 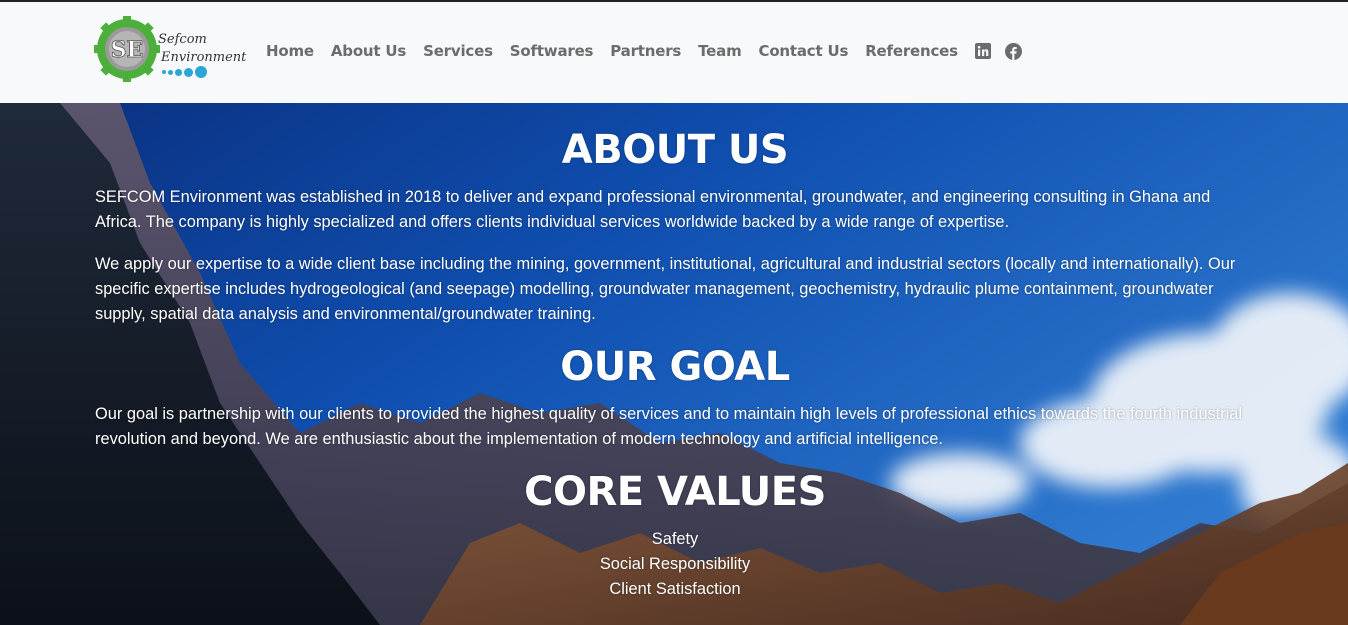 What do you see at coordinates (675, 367) in the screenshot?
I see `our-goal-heading: OUR GOAL` at bounding box center [675, 367].